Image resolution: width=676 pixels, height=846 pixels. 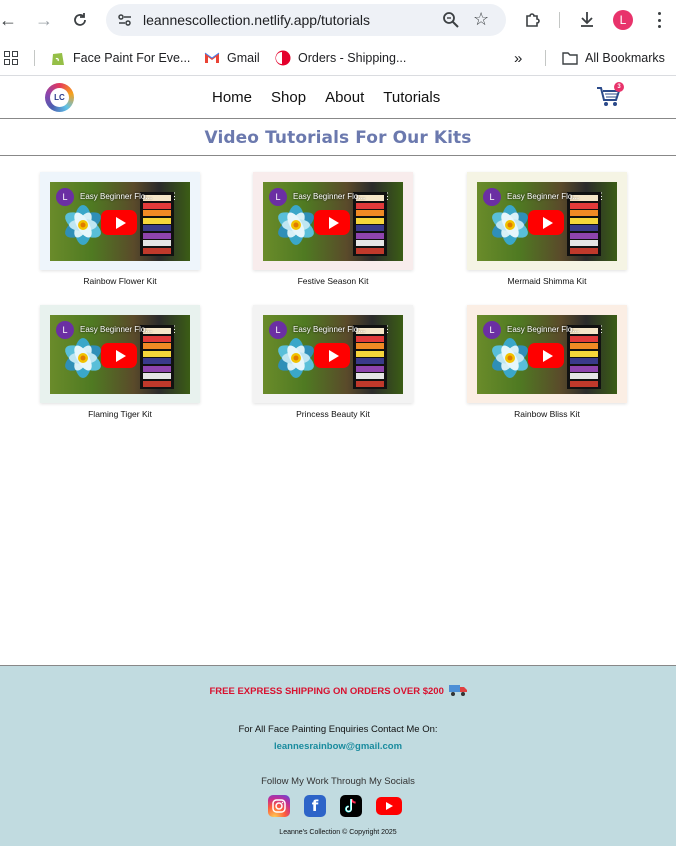 I want to click on folder-icon, so click(x=570, y=58).